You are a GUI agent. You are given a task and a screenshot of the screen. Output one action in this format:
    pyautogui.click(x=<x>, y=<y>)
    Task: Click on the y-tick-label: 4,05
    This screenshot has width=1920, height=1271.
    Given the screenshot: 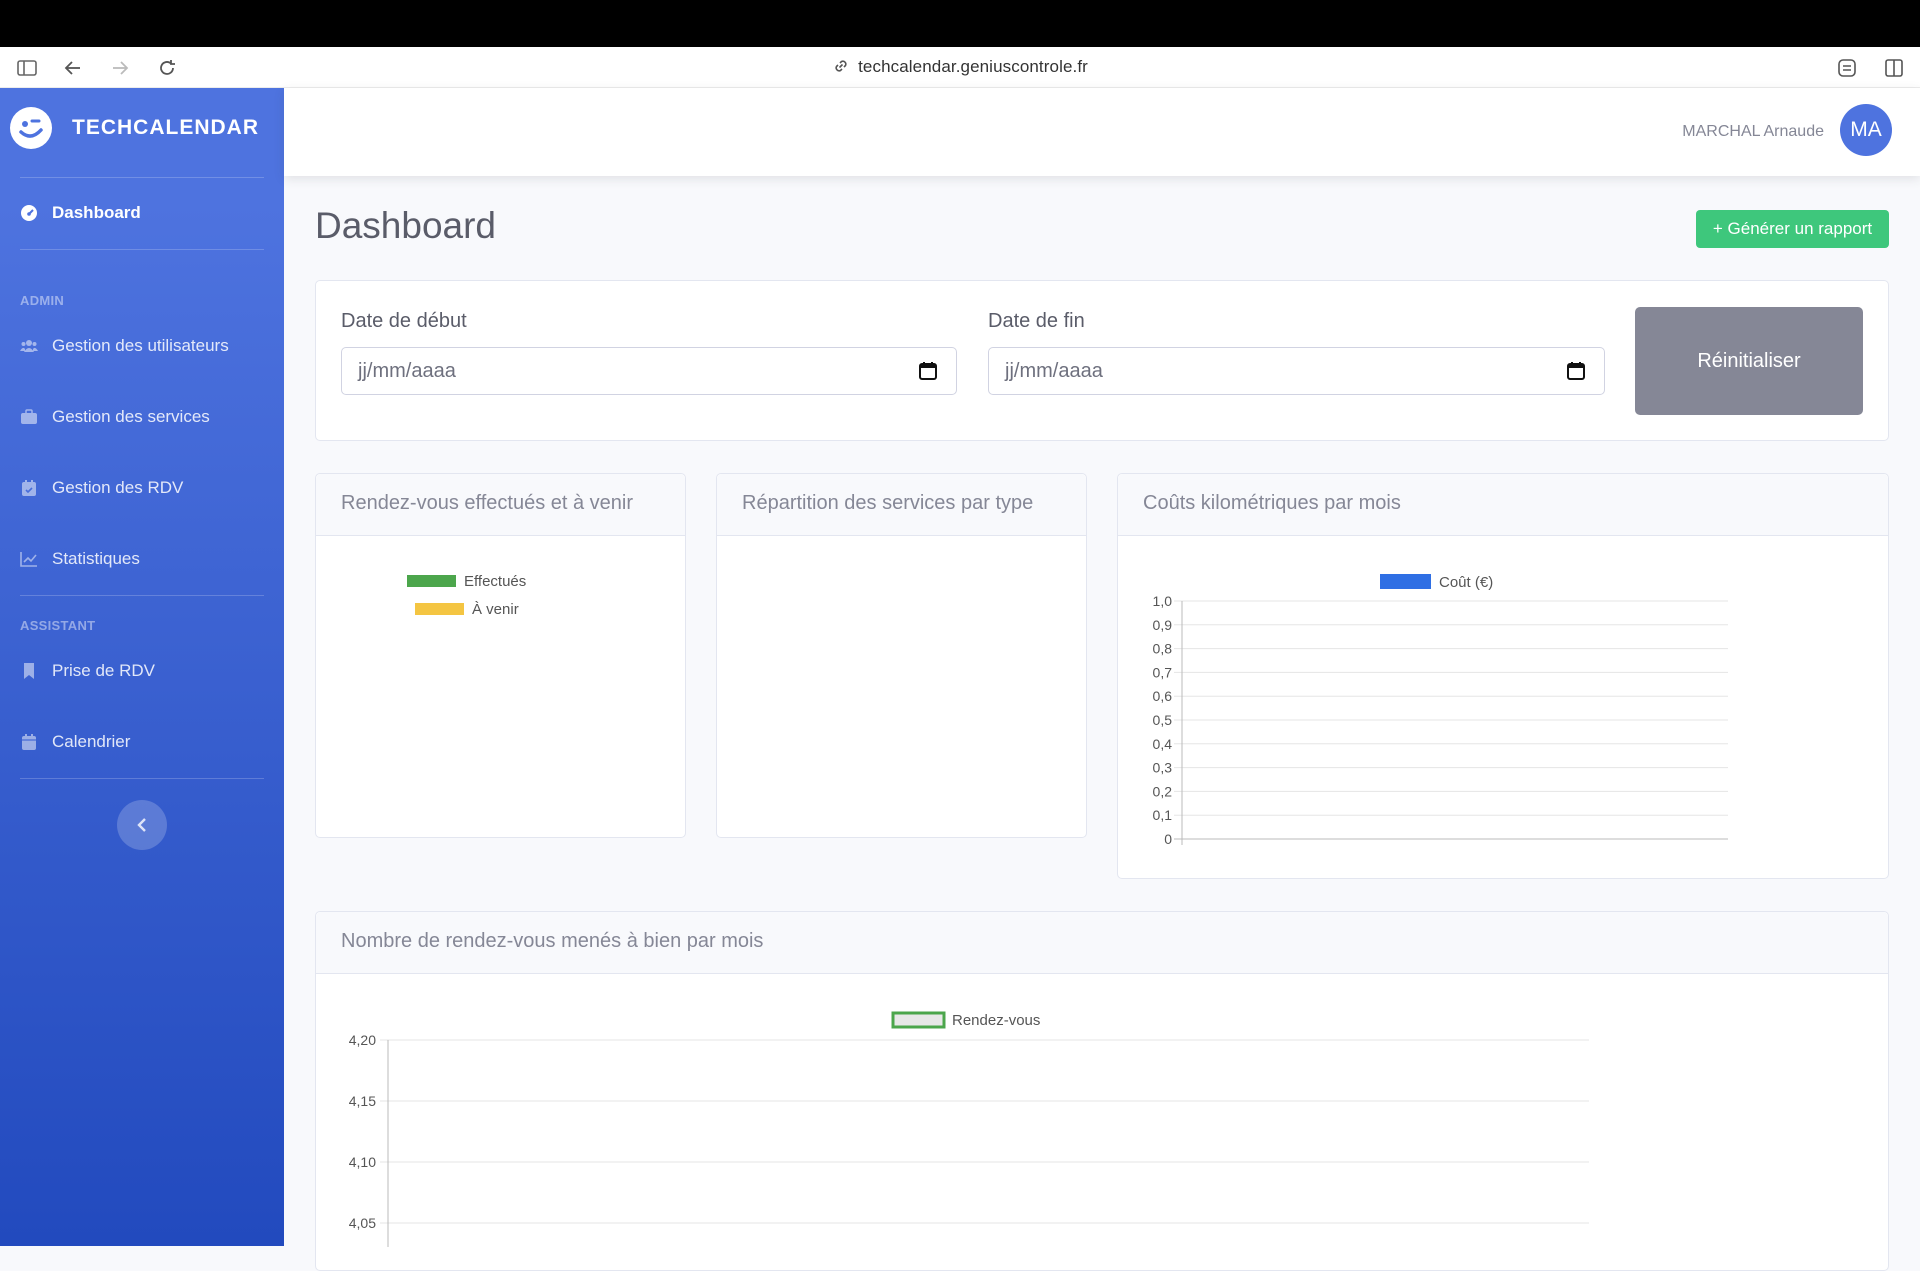 What is the action you would take?
    pyautogui.click(x=362, y=1223)
    